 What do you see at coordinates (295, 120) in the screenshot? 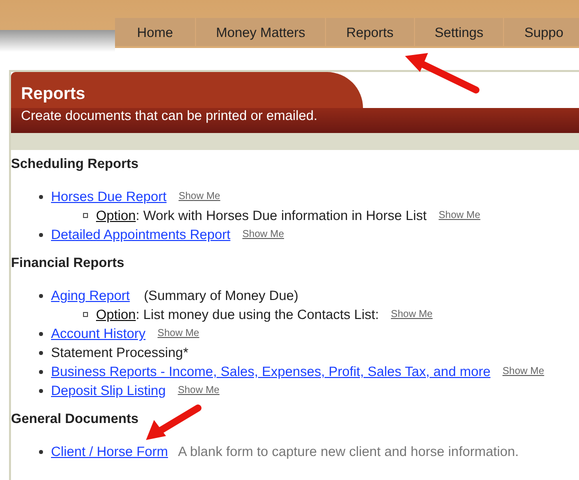
I see `page-subtitle: Create documents that can be printed or emailed.` at bounding box center [295, 120].